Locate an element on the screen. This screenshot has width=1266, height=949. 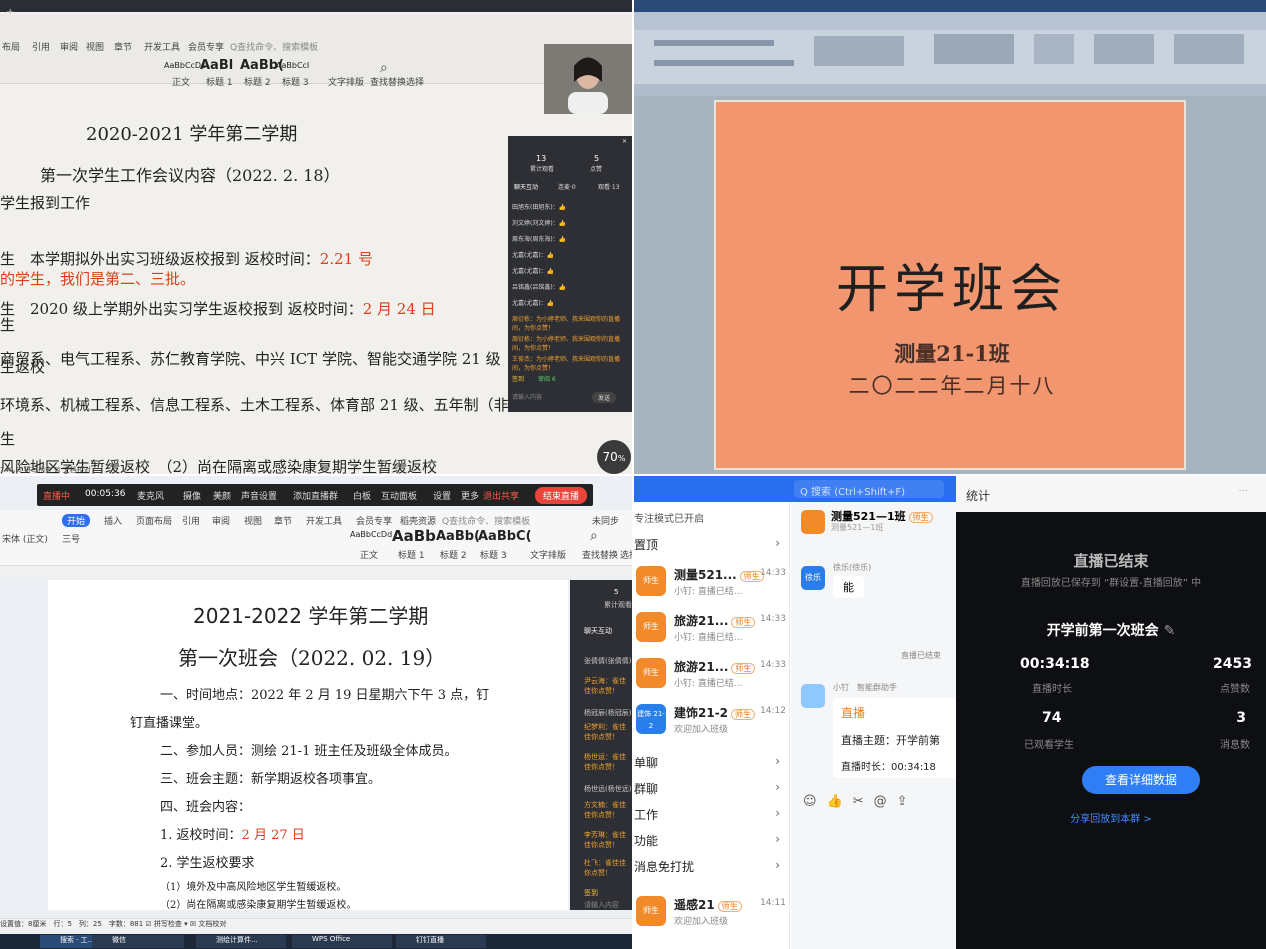
chat-time: 14:11 is located at coordinates (773, 903).